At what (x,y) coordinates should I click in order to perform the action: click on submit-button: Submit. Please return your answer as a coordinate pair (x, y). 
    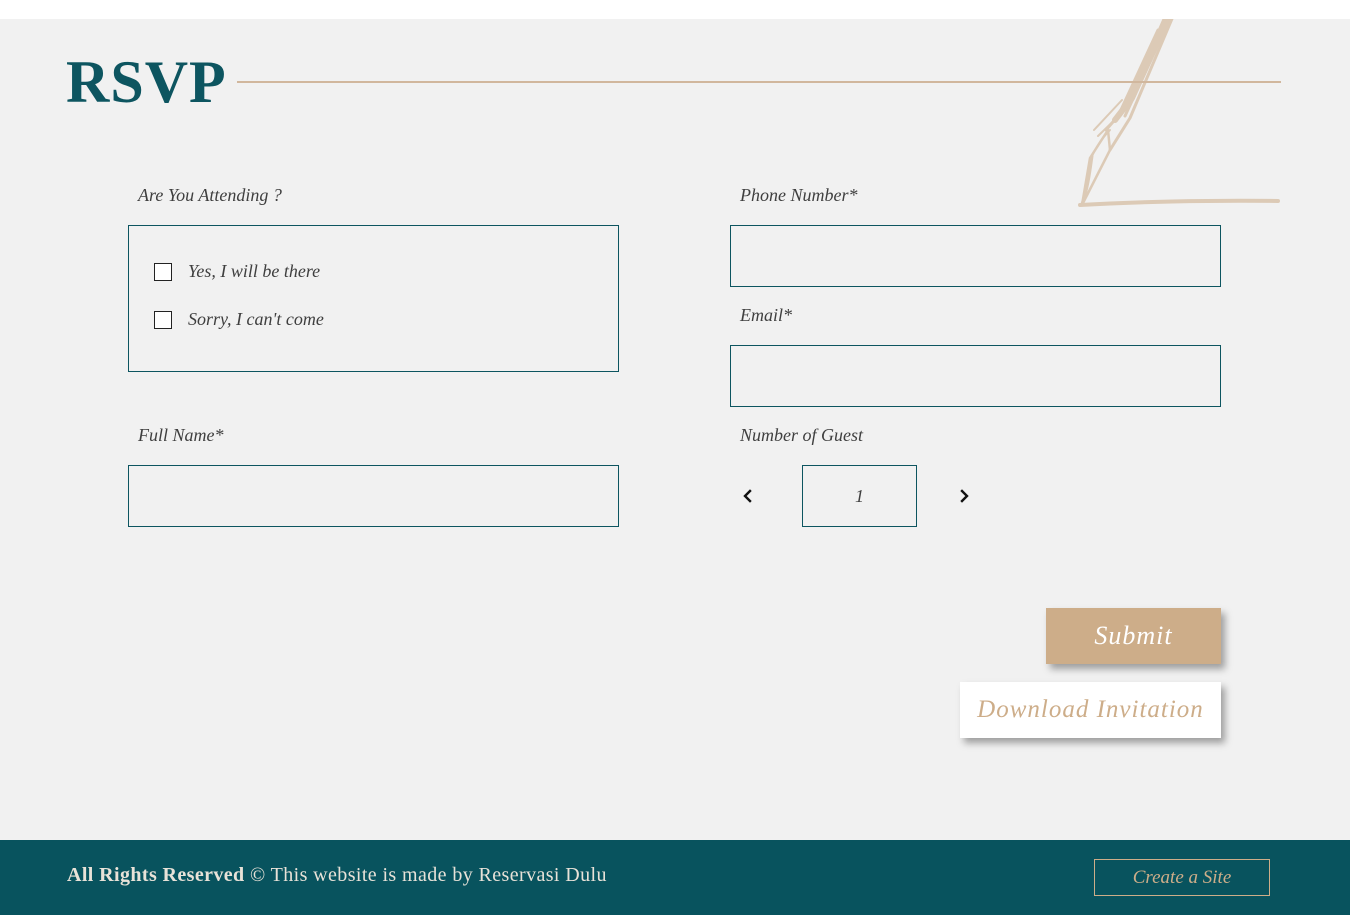
    Looking at the image, I should click on (1133, 636).